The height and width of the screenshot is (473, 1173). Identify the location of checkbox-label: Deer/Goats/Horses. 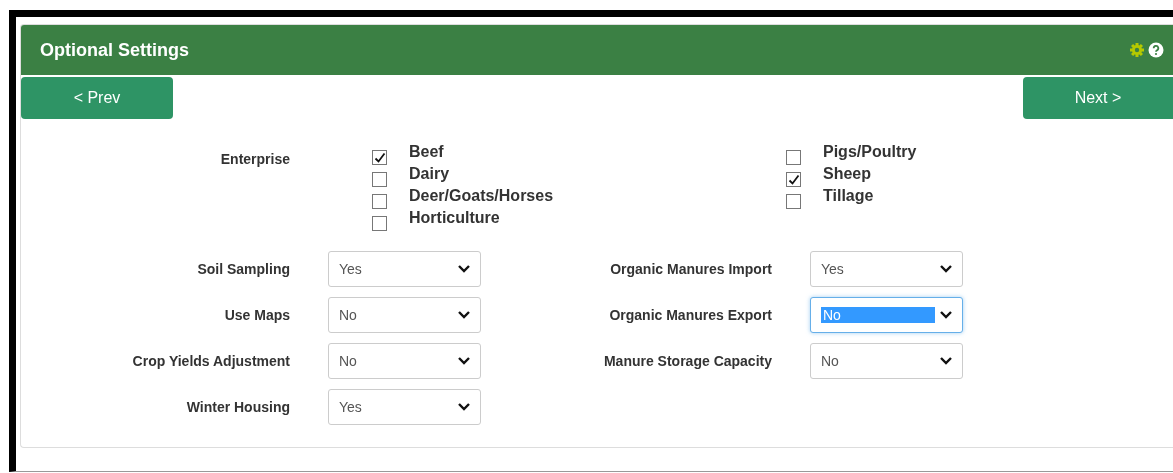
(481, 196).